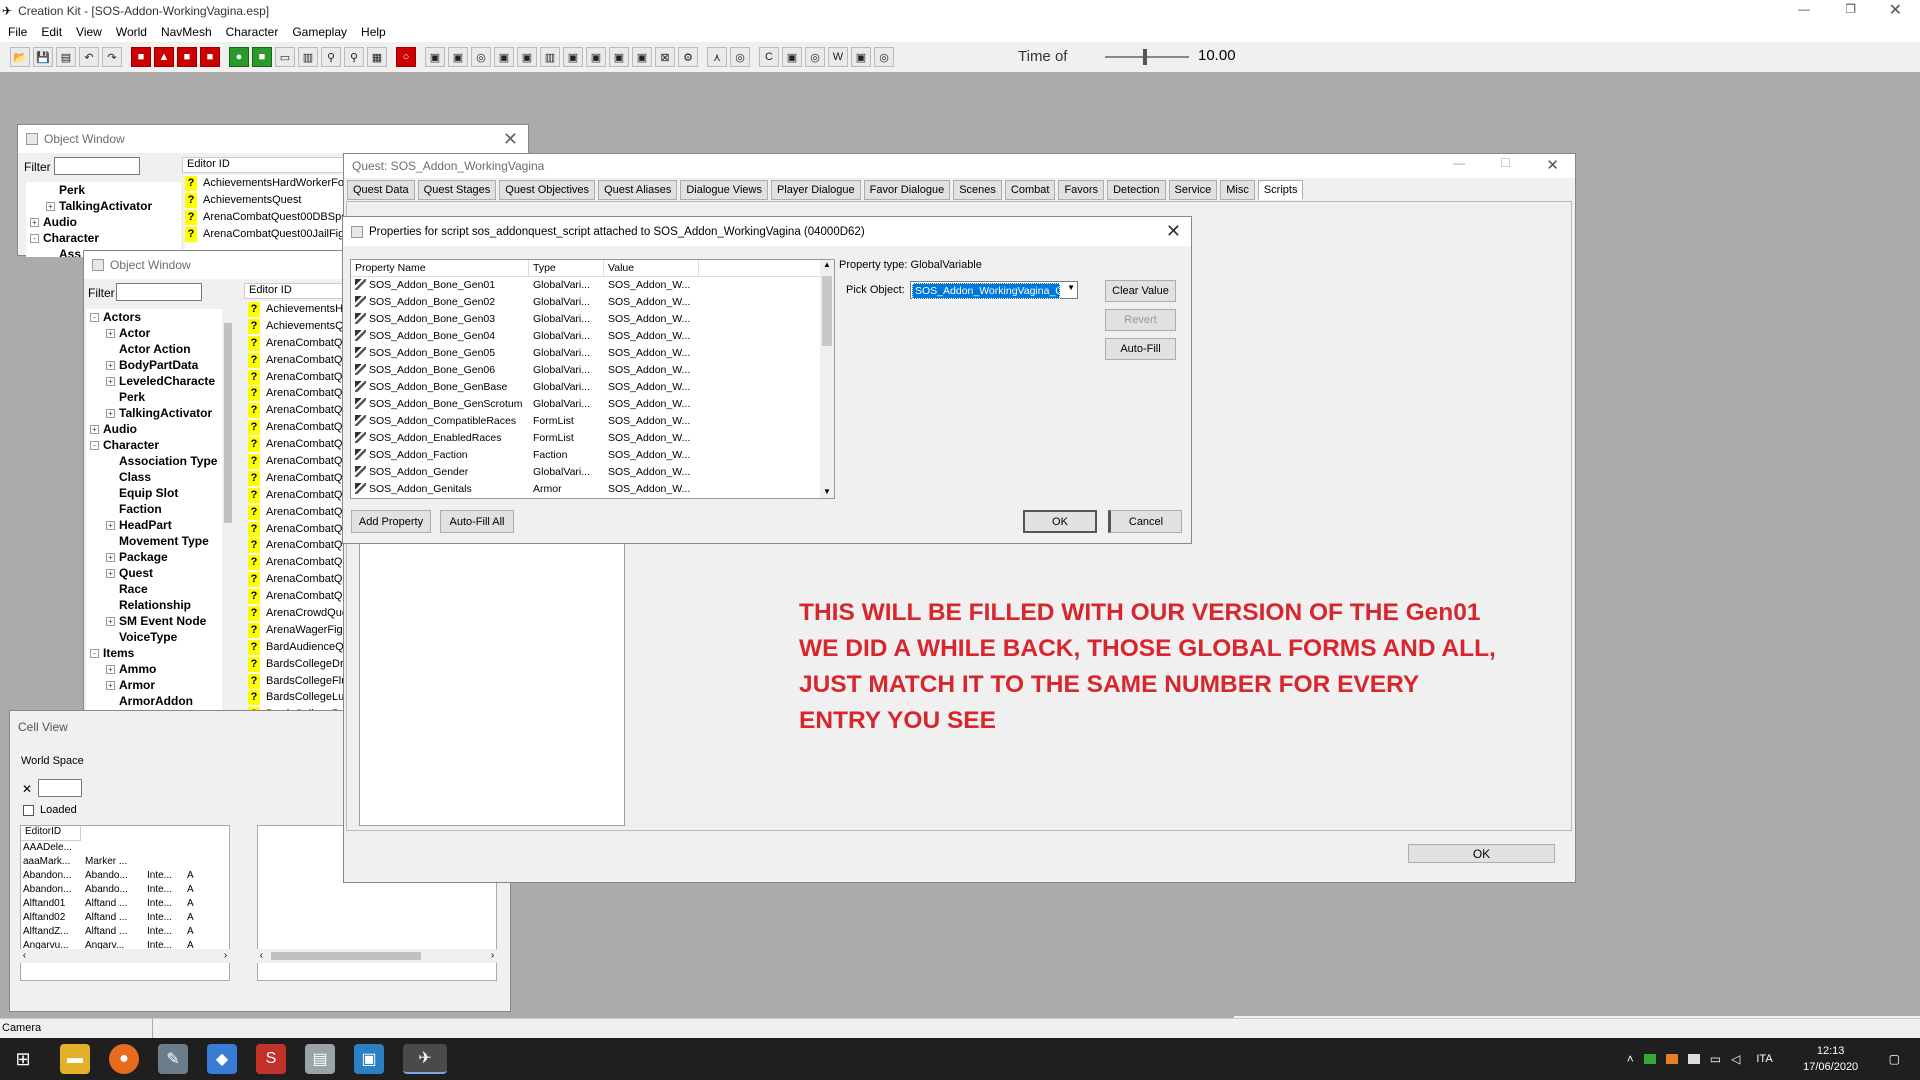 The image size is (1920, 1080). What do you see at coordinates (125, 956) in the screenshot?
I see `cell-hscrollbar: ‹ ›` at bounding box center [125, 956].